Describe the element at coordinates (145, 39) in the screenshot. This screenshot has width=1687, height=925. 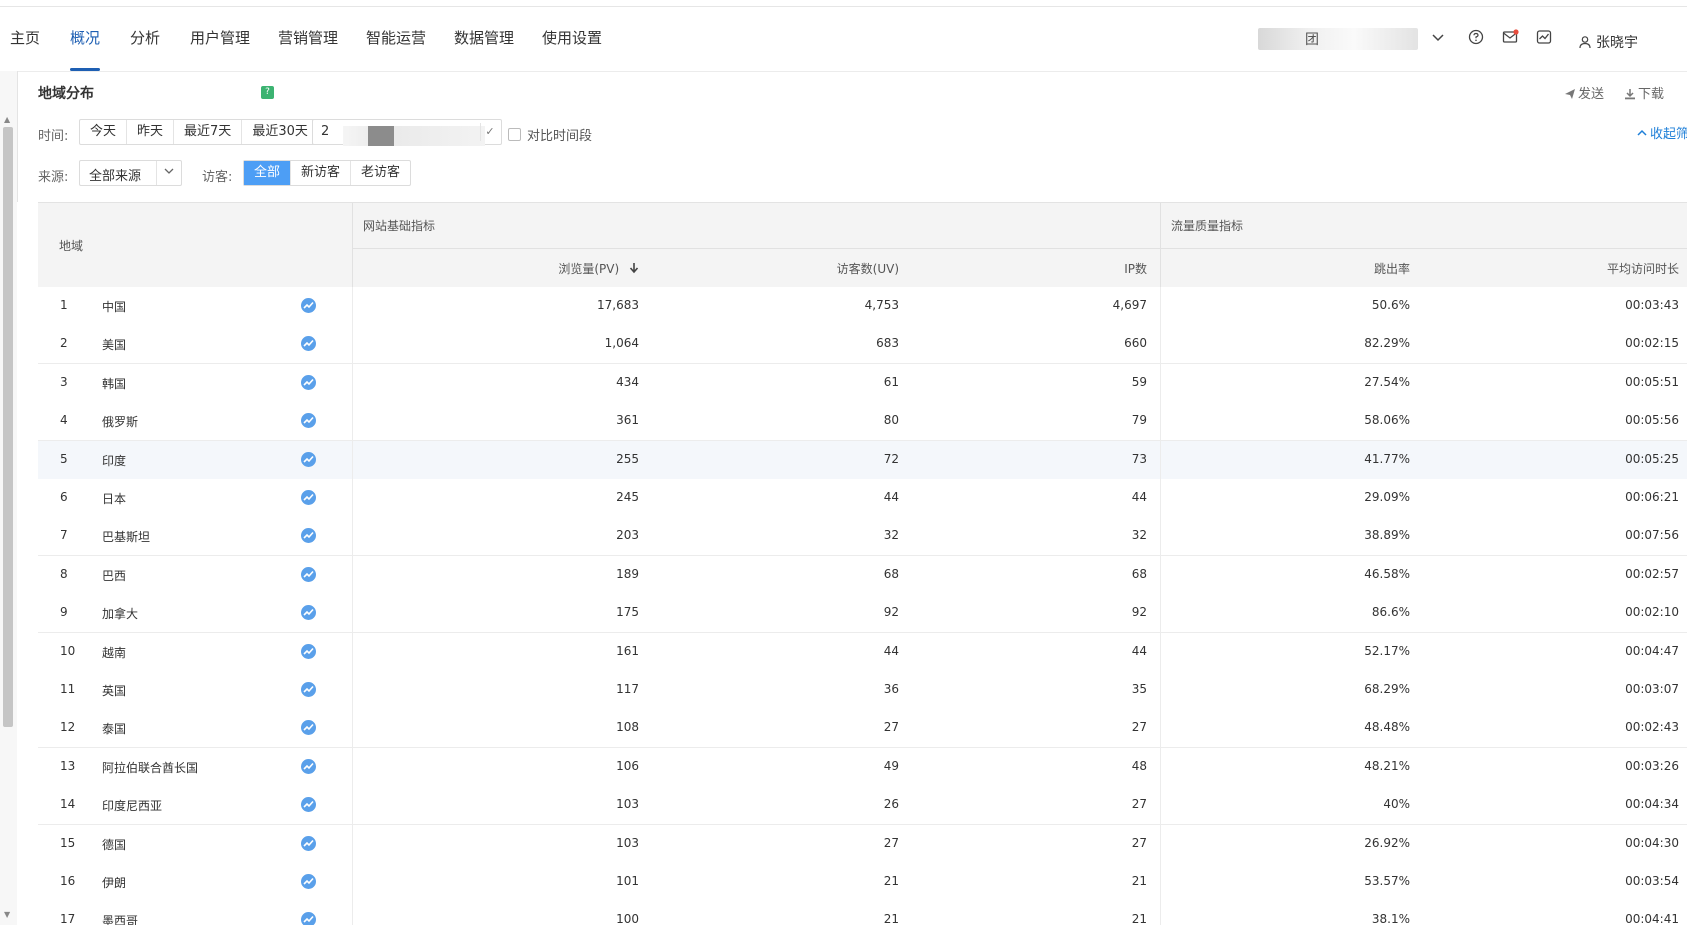
I see `nav-item-analysis: 分析` at that location.